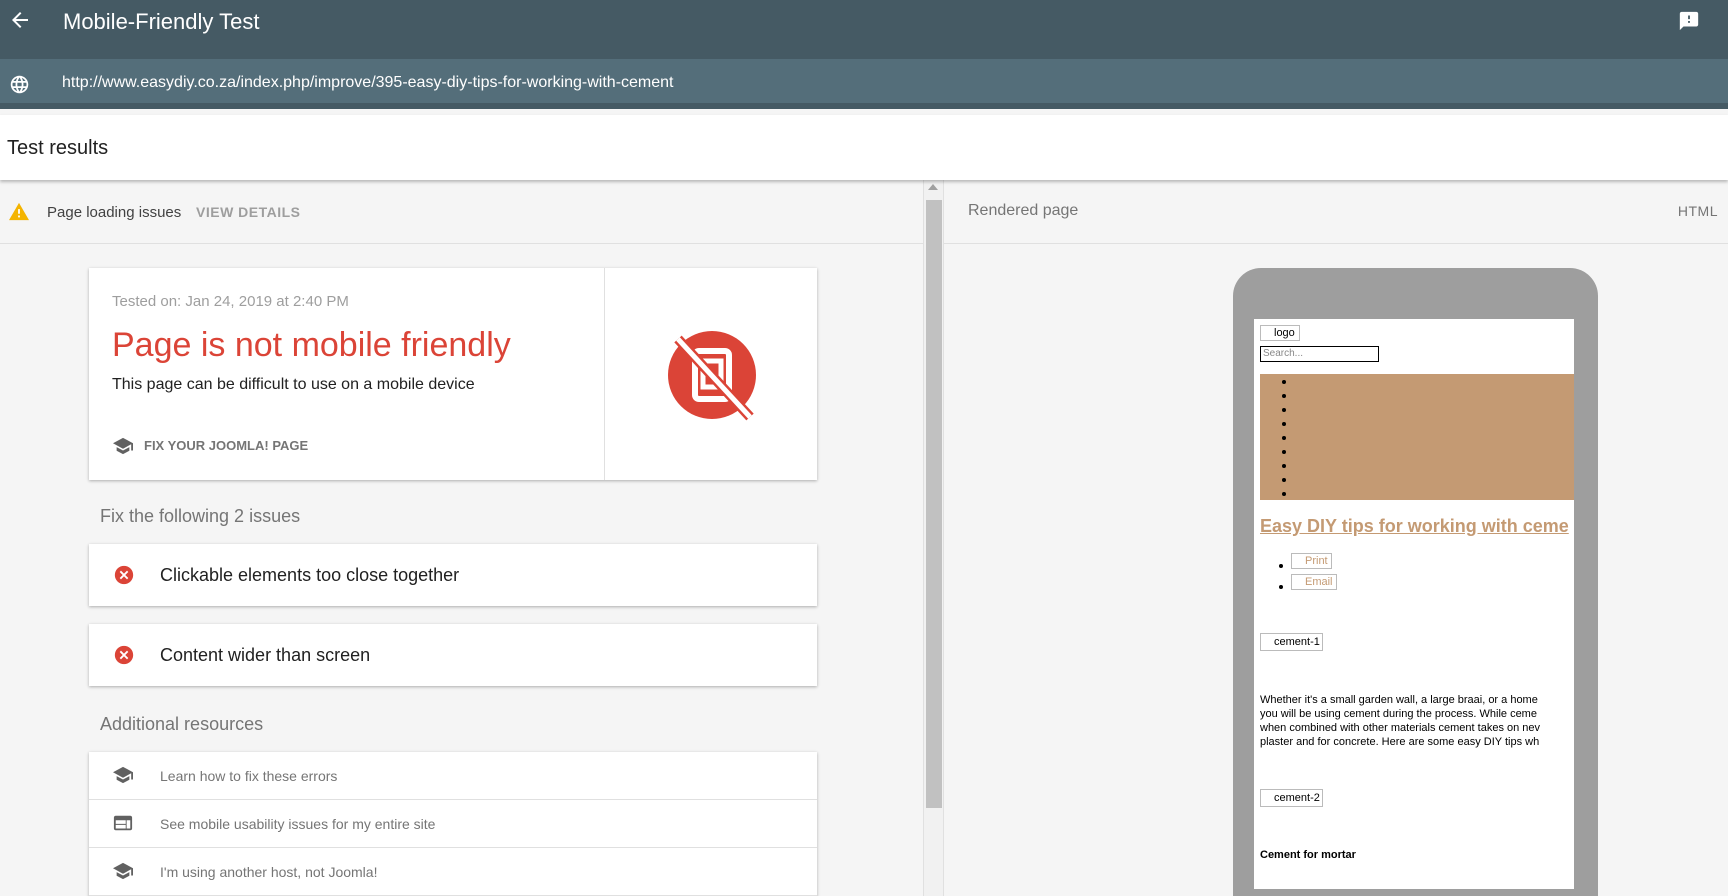 This screenshot has height=896, width=1728. What do you see at coordinates (1308, 855) in the screenshot?
I see `article-subheading: Cement for mortar` at bounding box center [1308, 855].